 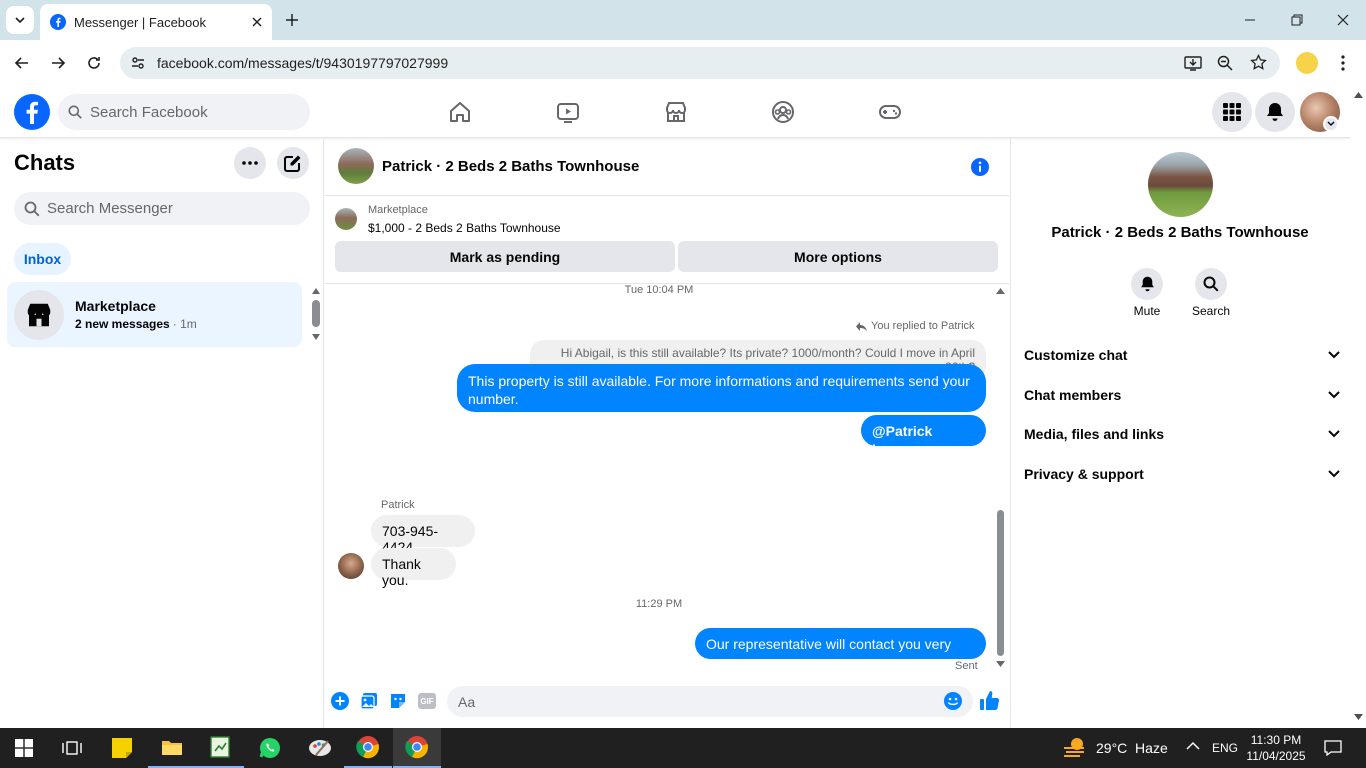 I want to click on close-tab-icon, so click(x=257, y=22).